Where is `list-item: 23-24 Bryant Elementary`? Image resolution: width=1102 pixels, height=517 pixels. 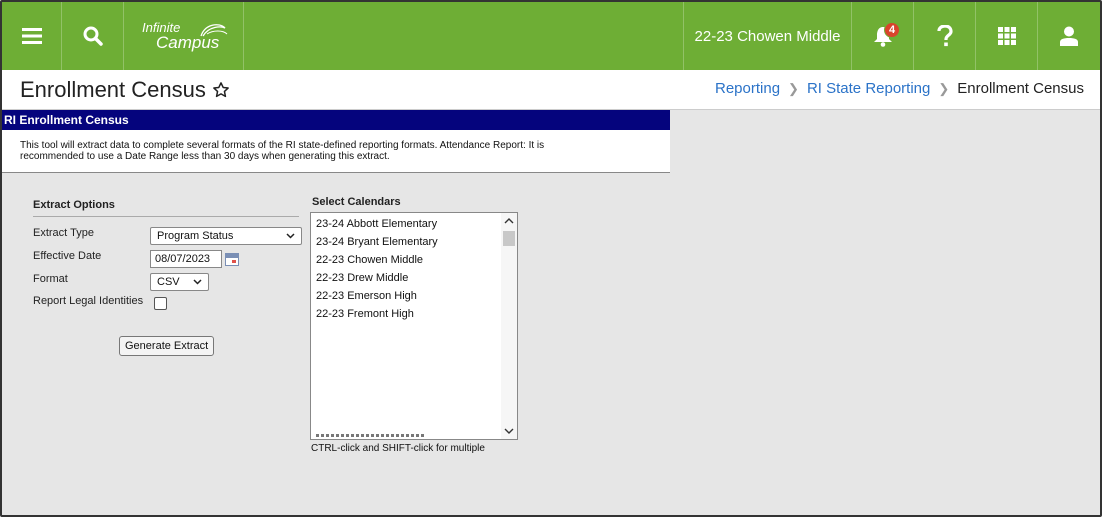
list-item: 23-24 Bryant Elementary is located at coordinates (414, 242).